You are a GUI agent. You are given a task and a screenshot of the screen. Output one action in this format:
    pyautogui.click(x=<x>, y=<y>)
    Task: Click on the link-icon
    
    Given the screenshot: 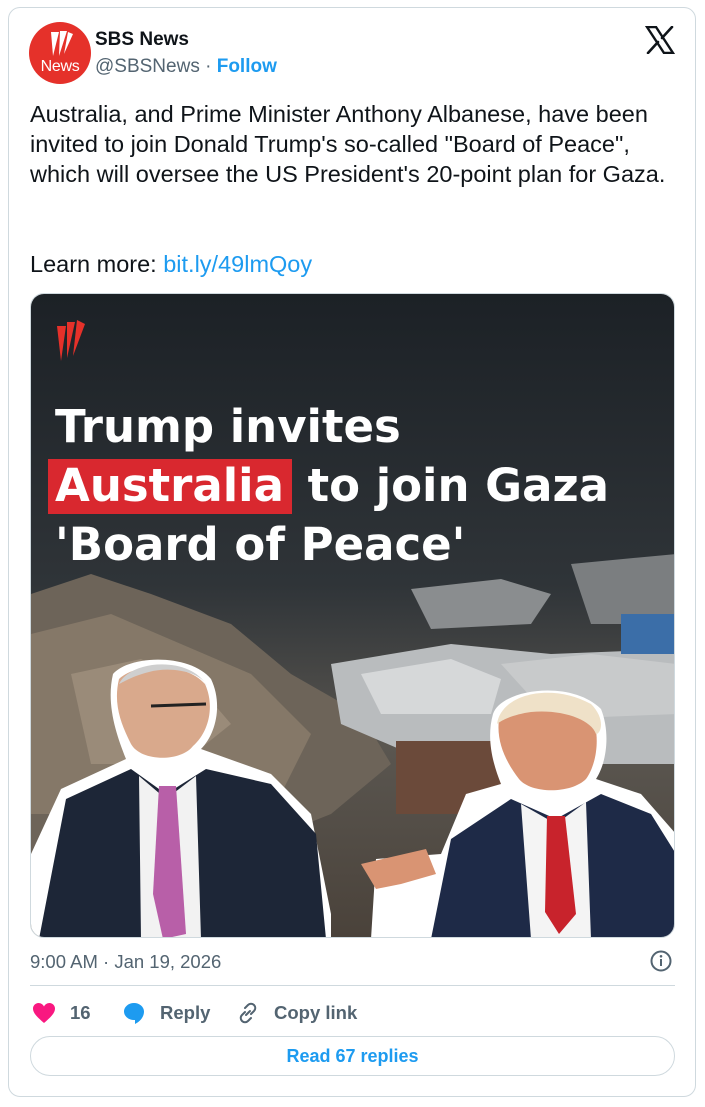 What is the action you would take?
    pyautogui.click(x=248, y=1013)
    